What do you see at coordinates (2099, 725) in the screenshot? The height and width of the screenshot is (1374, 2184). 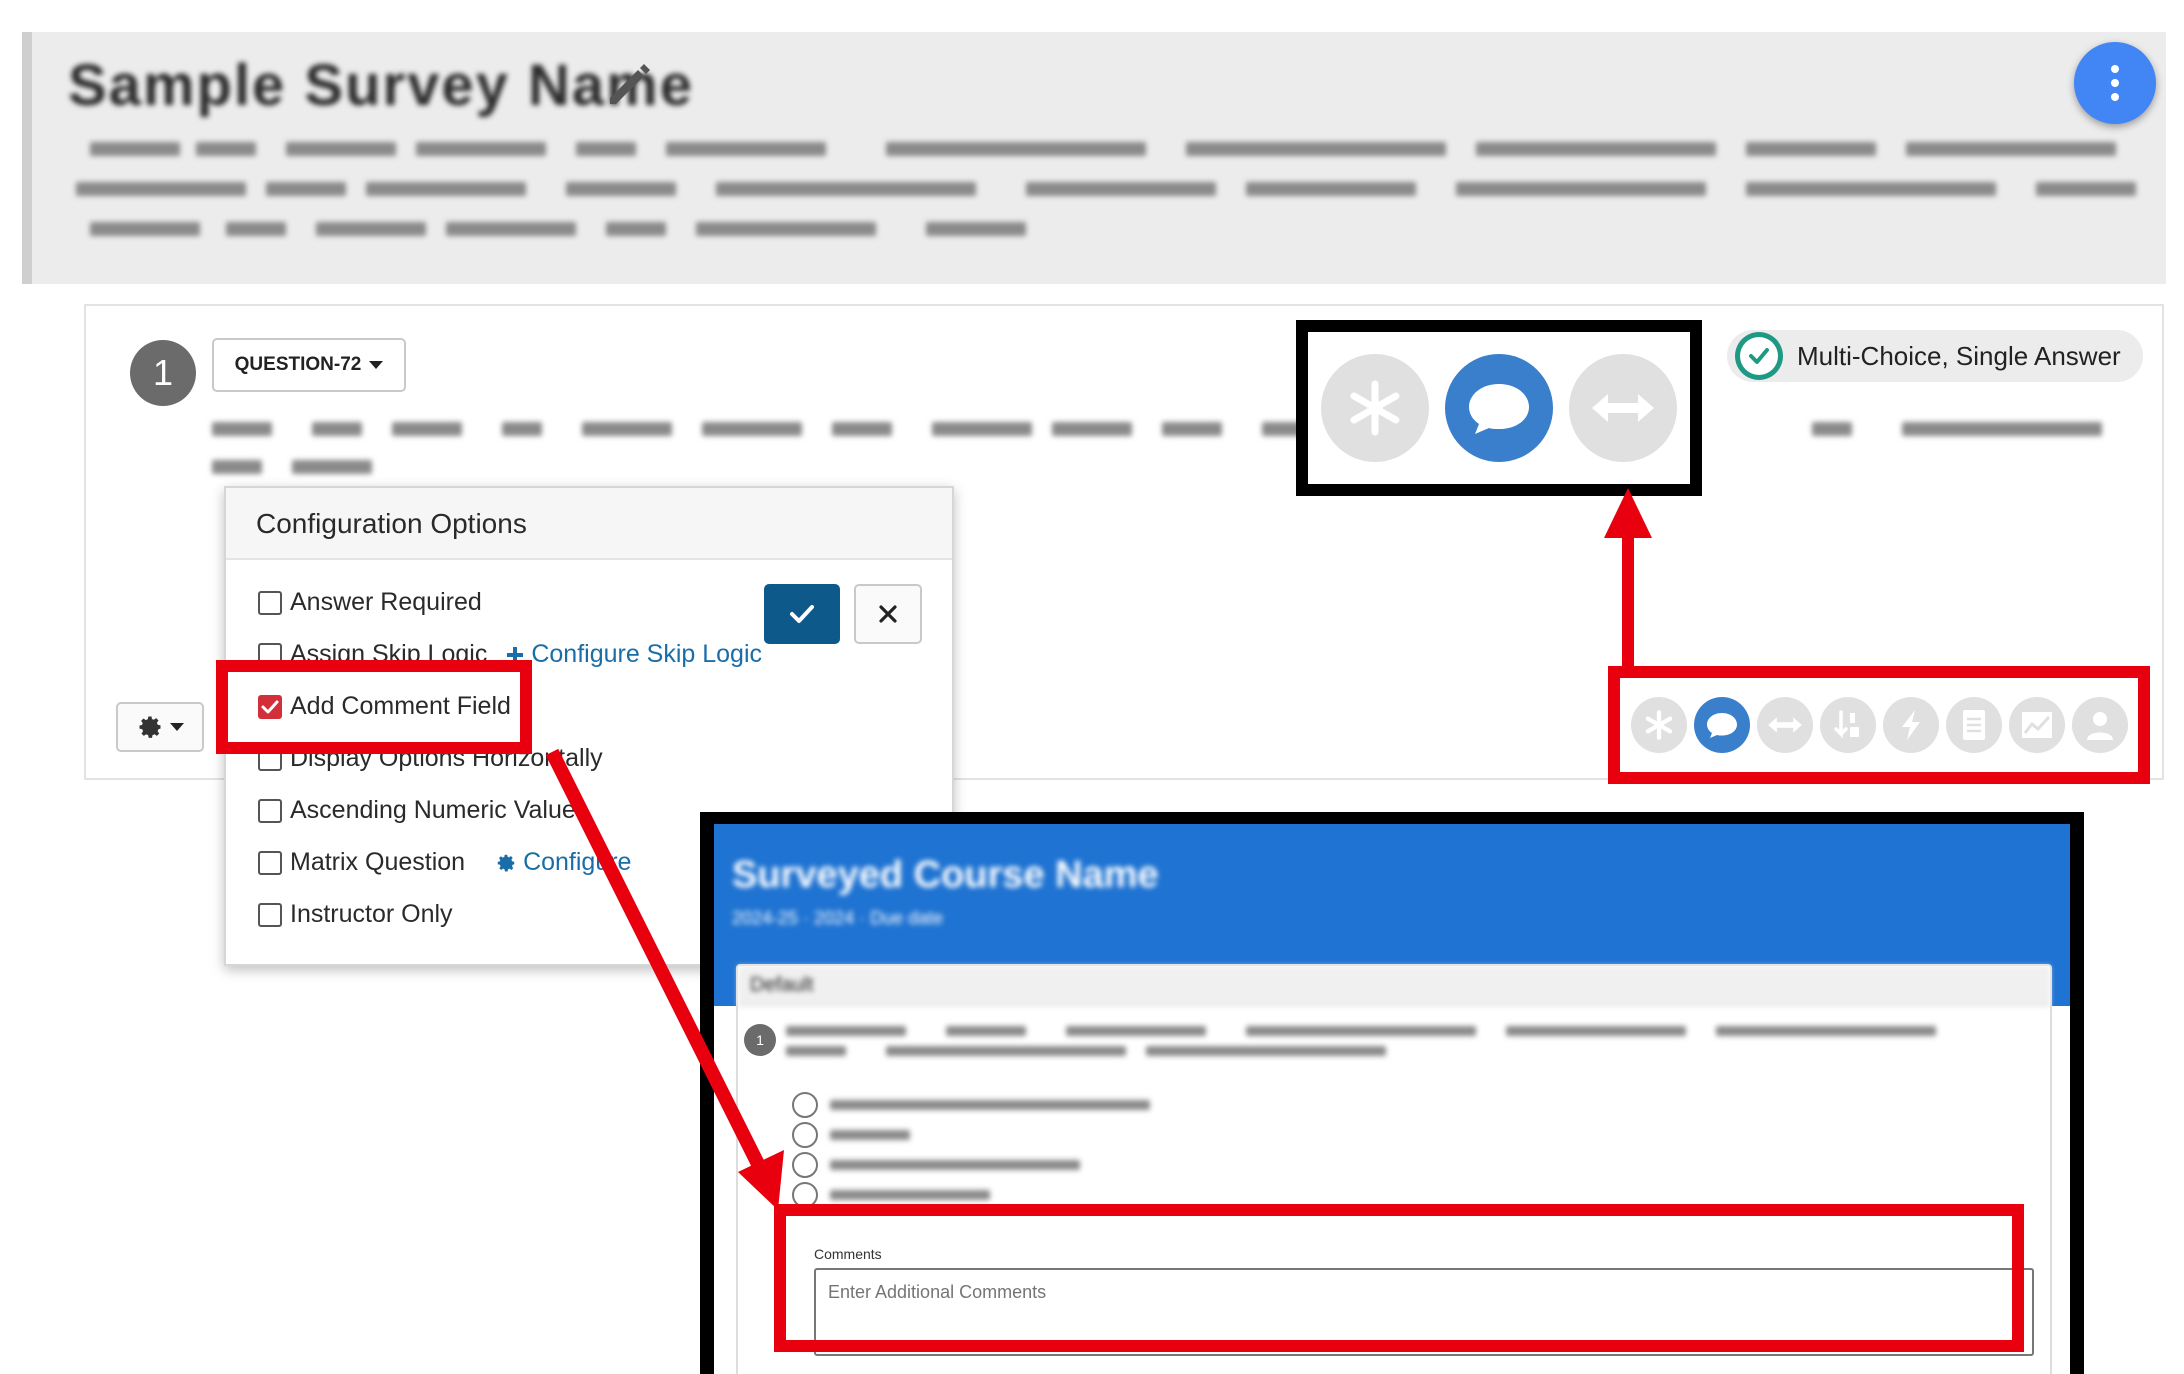 I see `user-icon` at bounding box center [2099, 725].